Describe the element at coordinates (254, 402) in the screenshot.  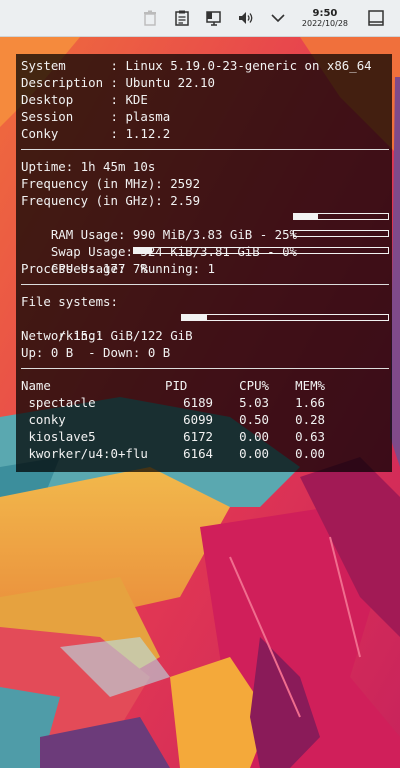
I see `process-cpu: 5.03` at that location.